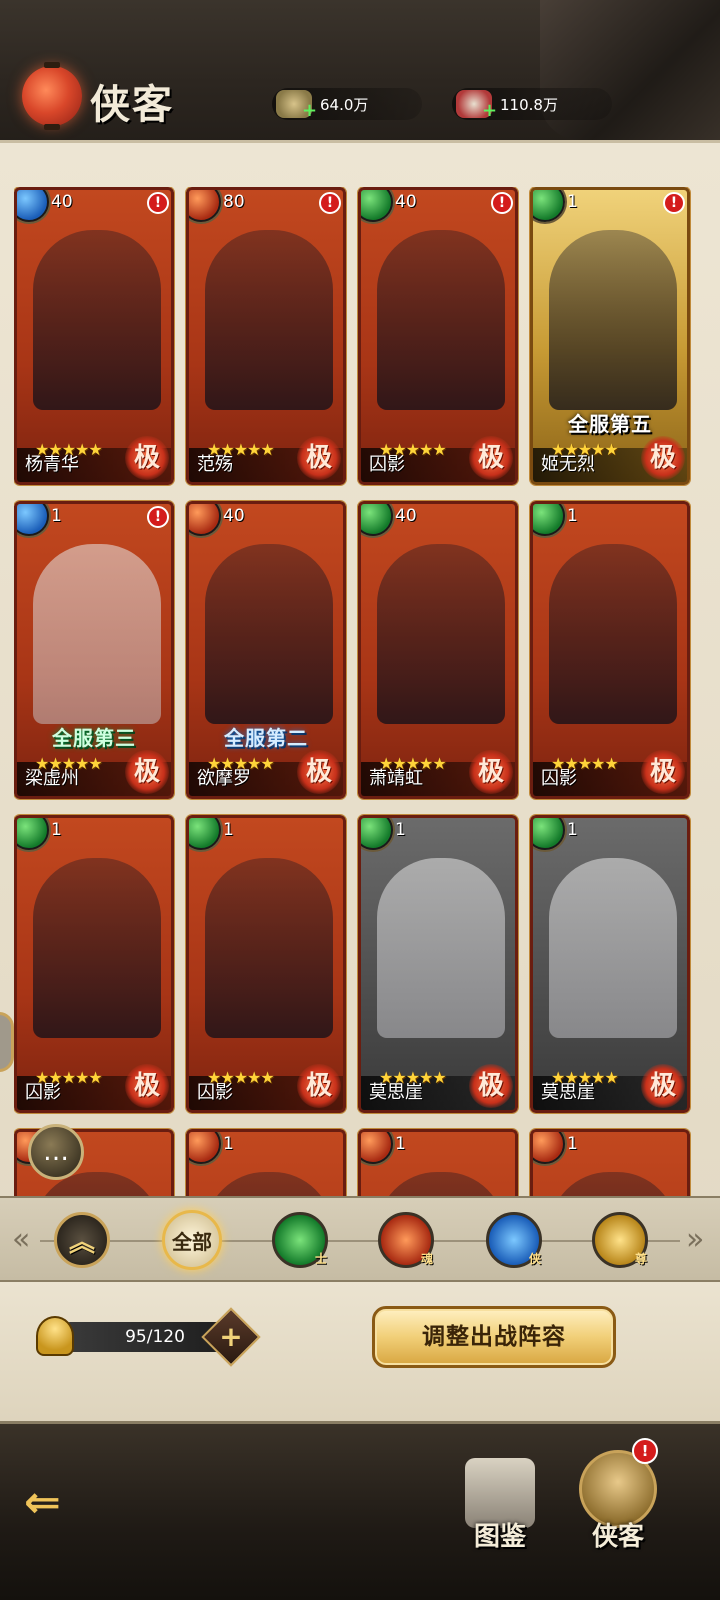  What do you see at coordinates (155, 1337) in the screenshot?
I see `hero-capacity-text: 95/120` at bounding box center [155, 1337].